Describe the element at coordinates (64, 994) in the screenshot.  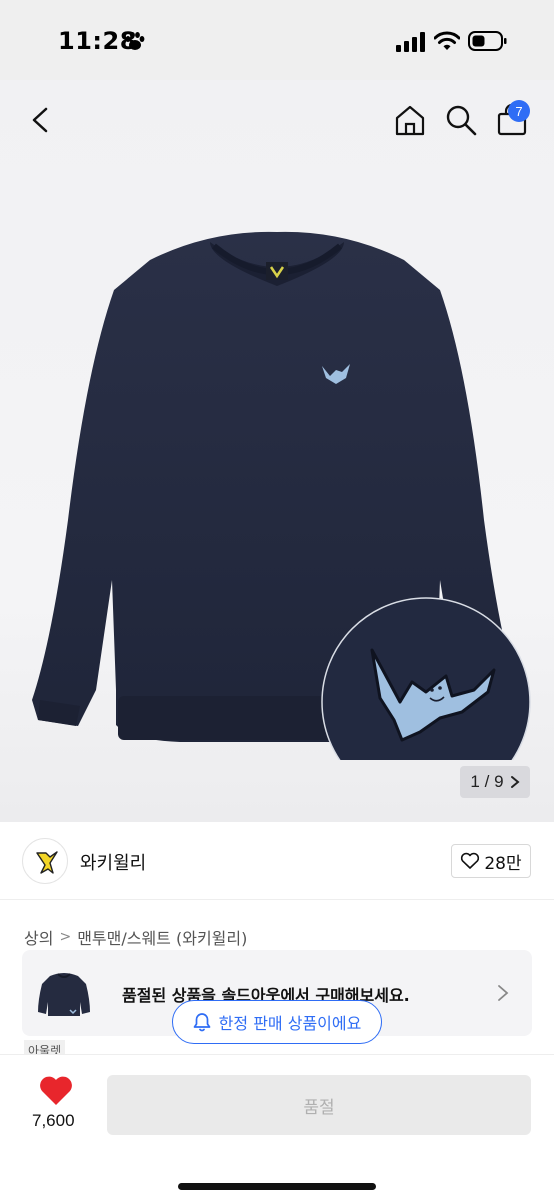
I see `soldout-thumbnail` at that location.